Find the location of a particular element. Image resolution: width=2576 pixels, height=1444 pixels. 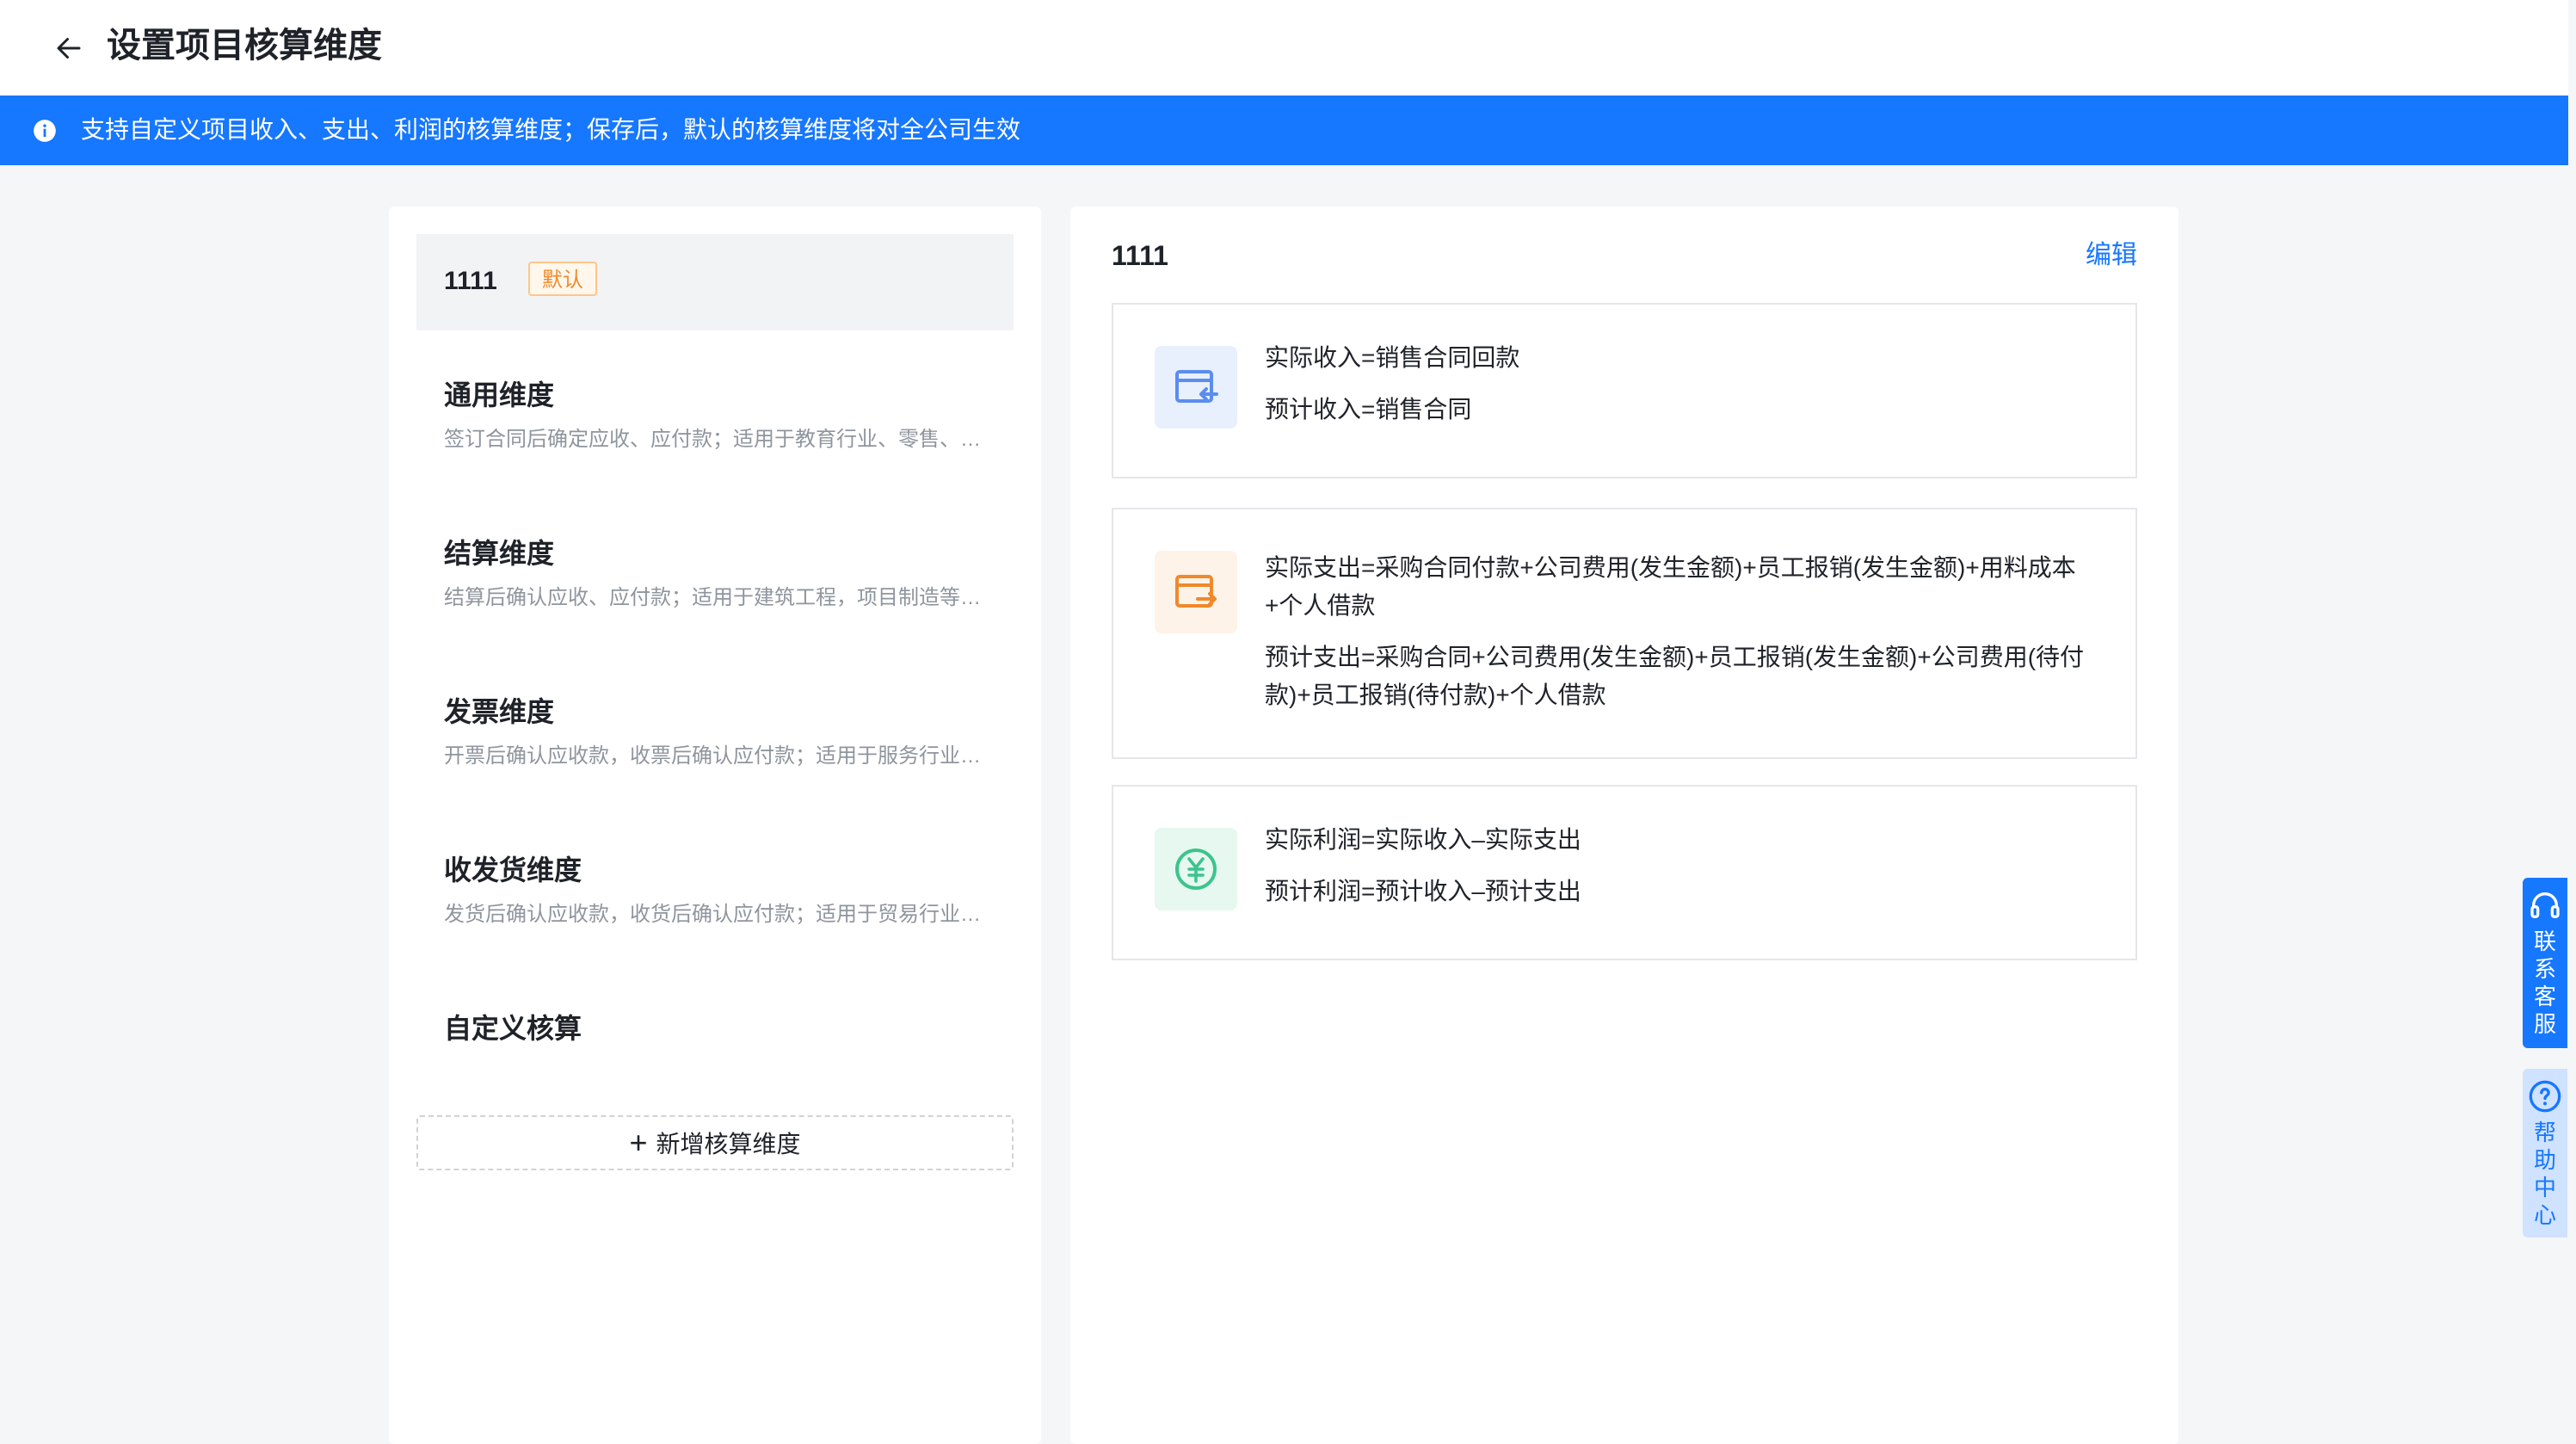

dimension-name: 自定义核算 is located at coordinates (513, 1028).